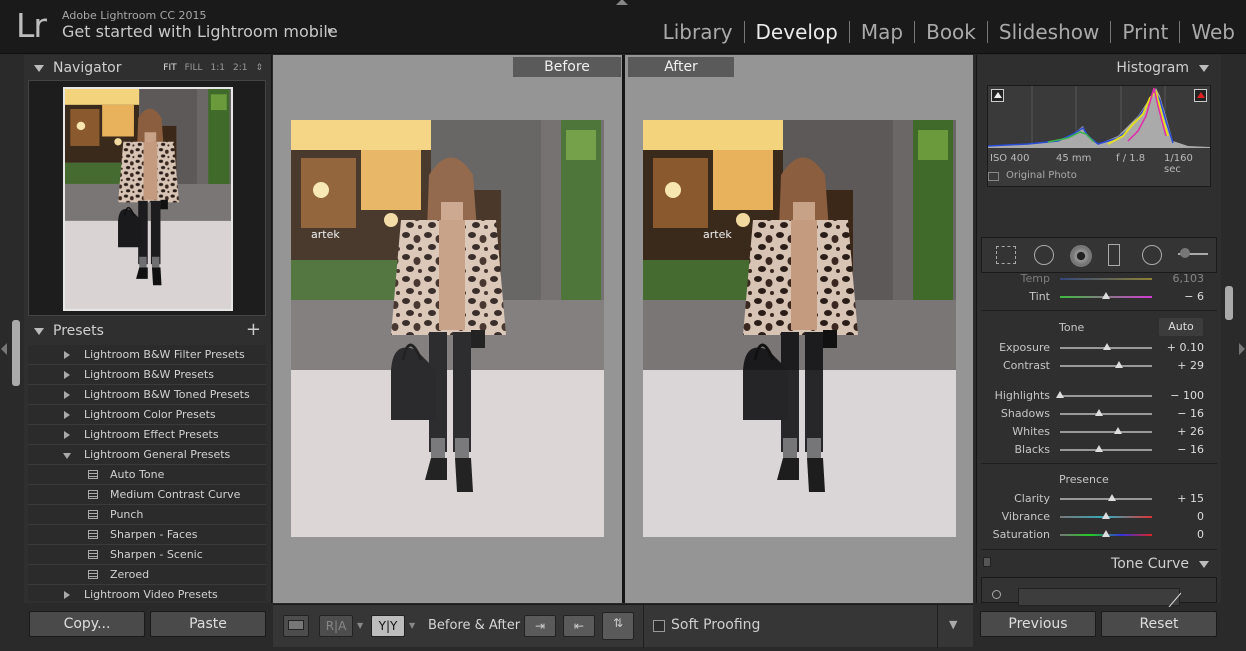  What do you see at coordinates (1006, 255) in the screenshot?
I see `crop-tool-icon` at bounding box center [1006, 255].